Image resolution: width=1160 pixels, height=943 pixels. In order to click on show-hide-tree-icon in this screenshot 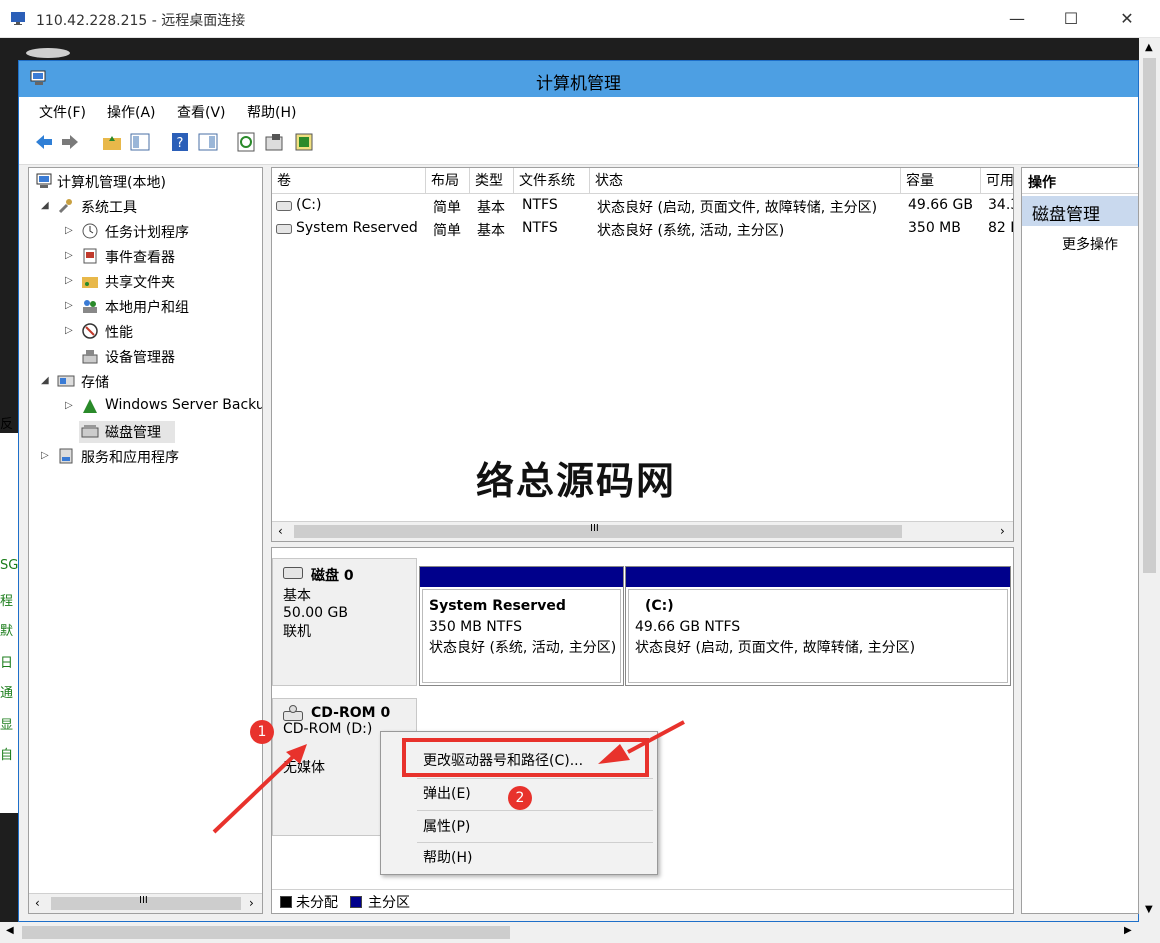, I will do `click(140, 142)`.